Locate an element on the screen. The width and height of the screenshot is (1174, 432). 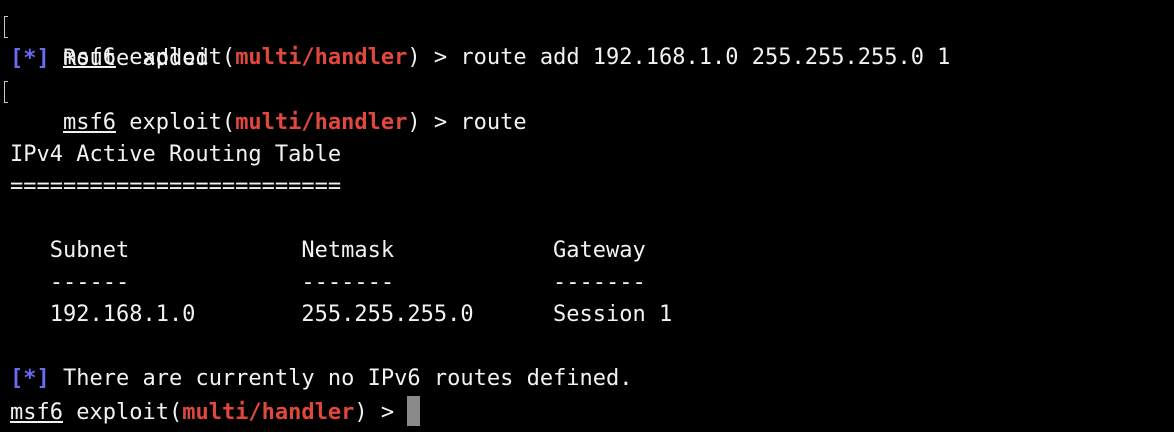
prompt-module: multi/handler is located at coordinates (268, 412).